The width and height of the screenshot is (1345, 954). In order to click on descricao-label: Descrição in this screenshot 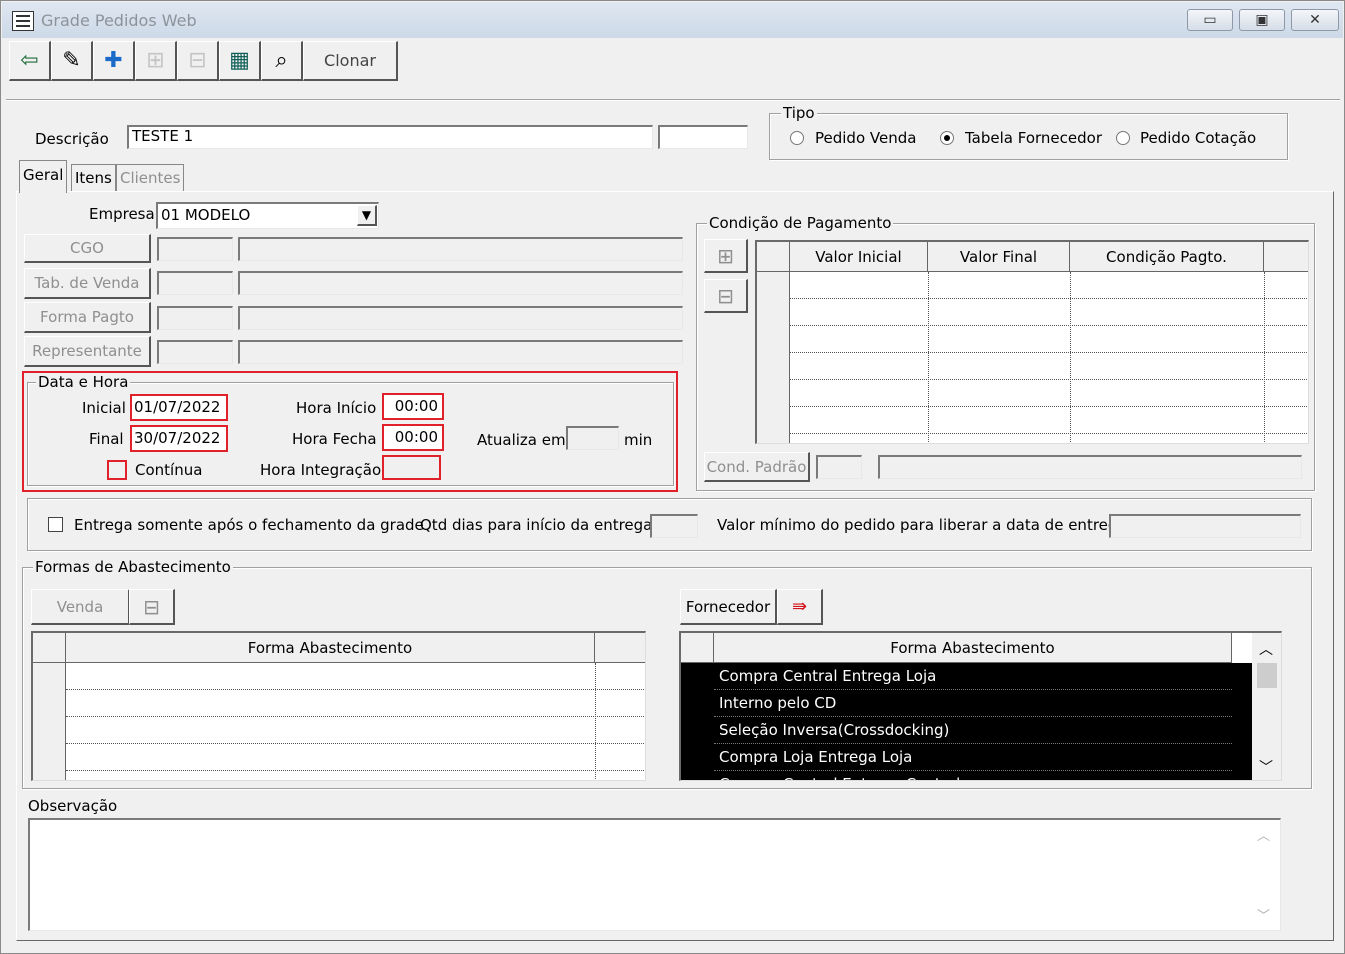, I will do `click(72, 139)`.